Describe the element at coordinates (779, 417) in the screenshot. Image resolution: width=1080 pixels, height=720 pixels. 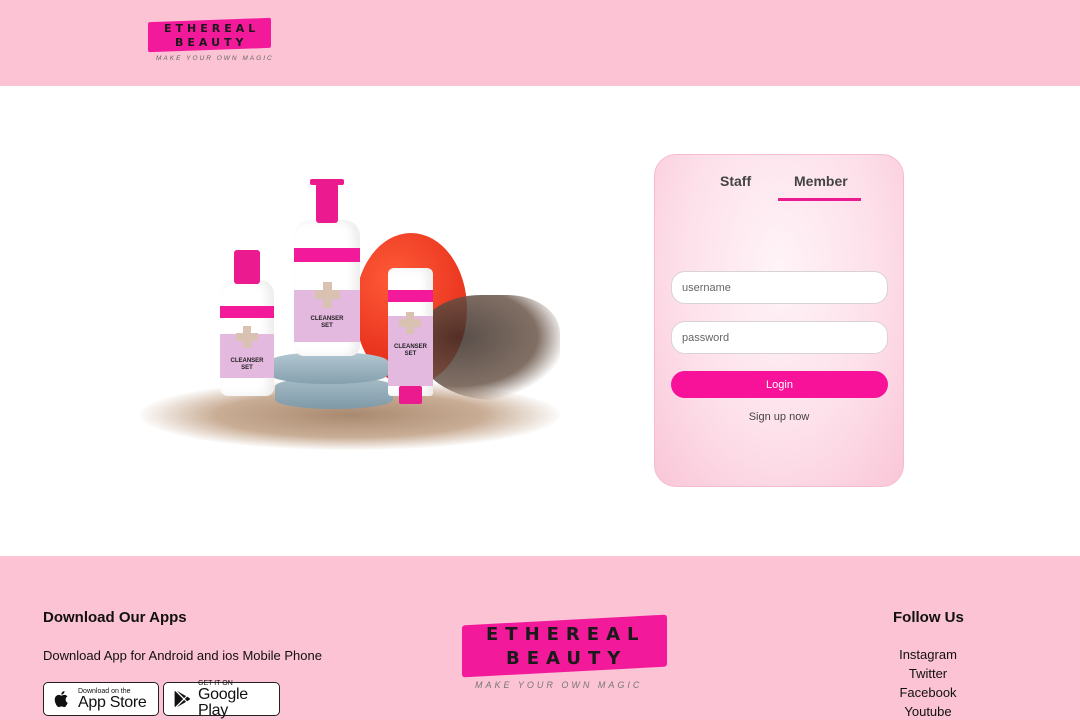
I see `signup-link: Sign up now` at that location.